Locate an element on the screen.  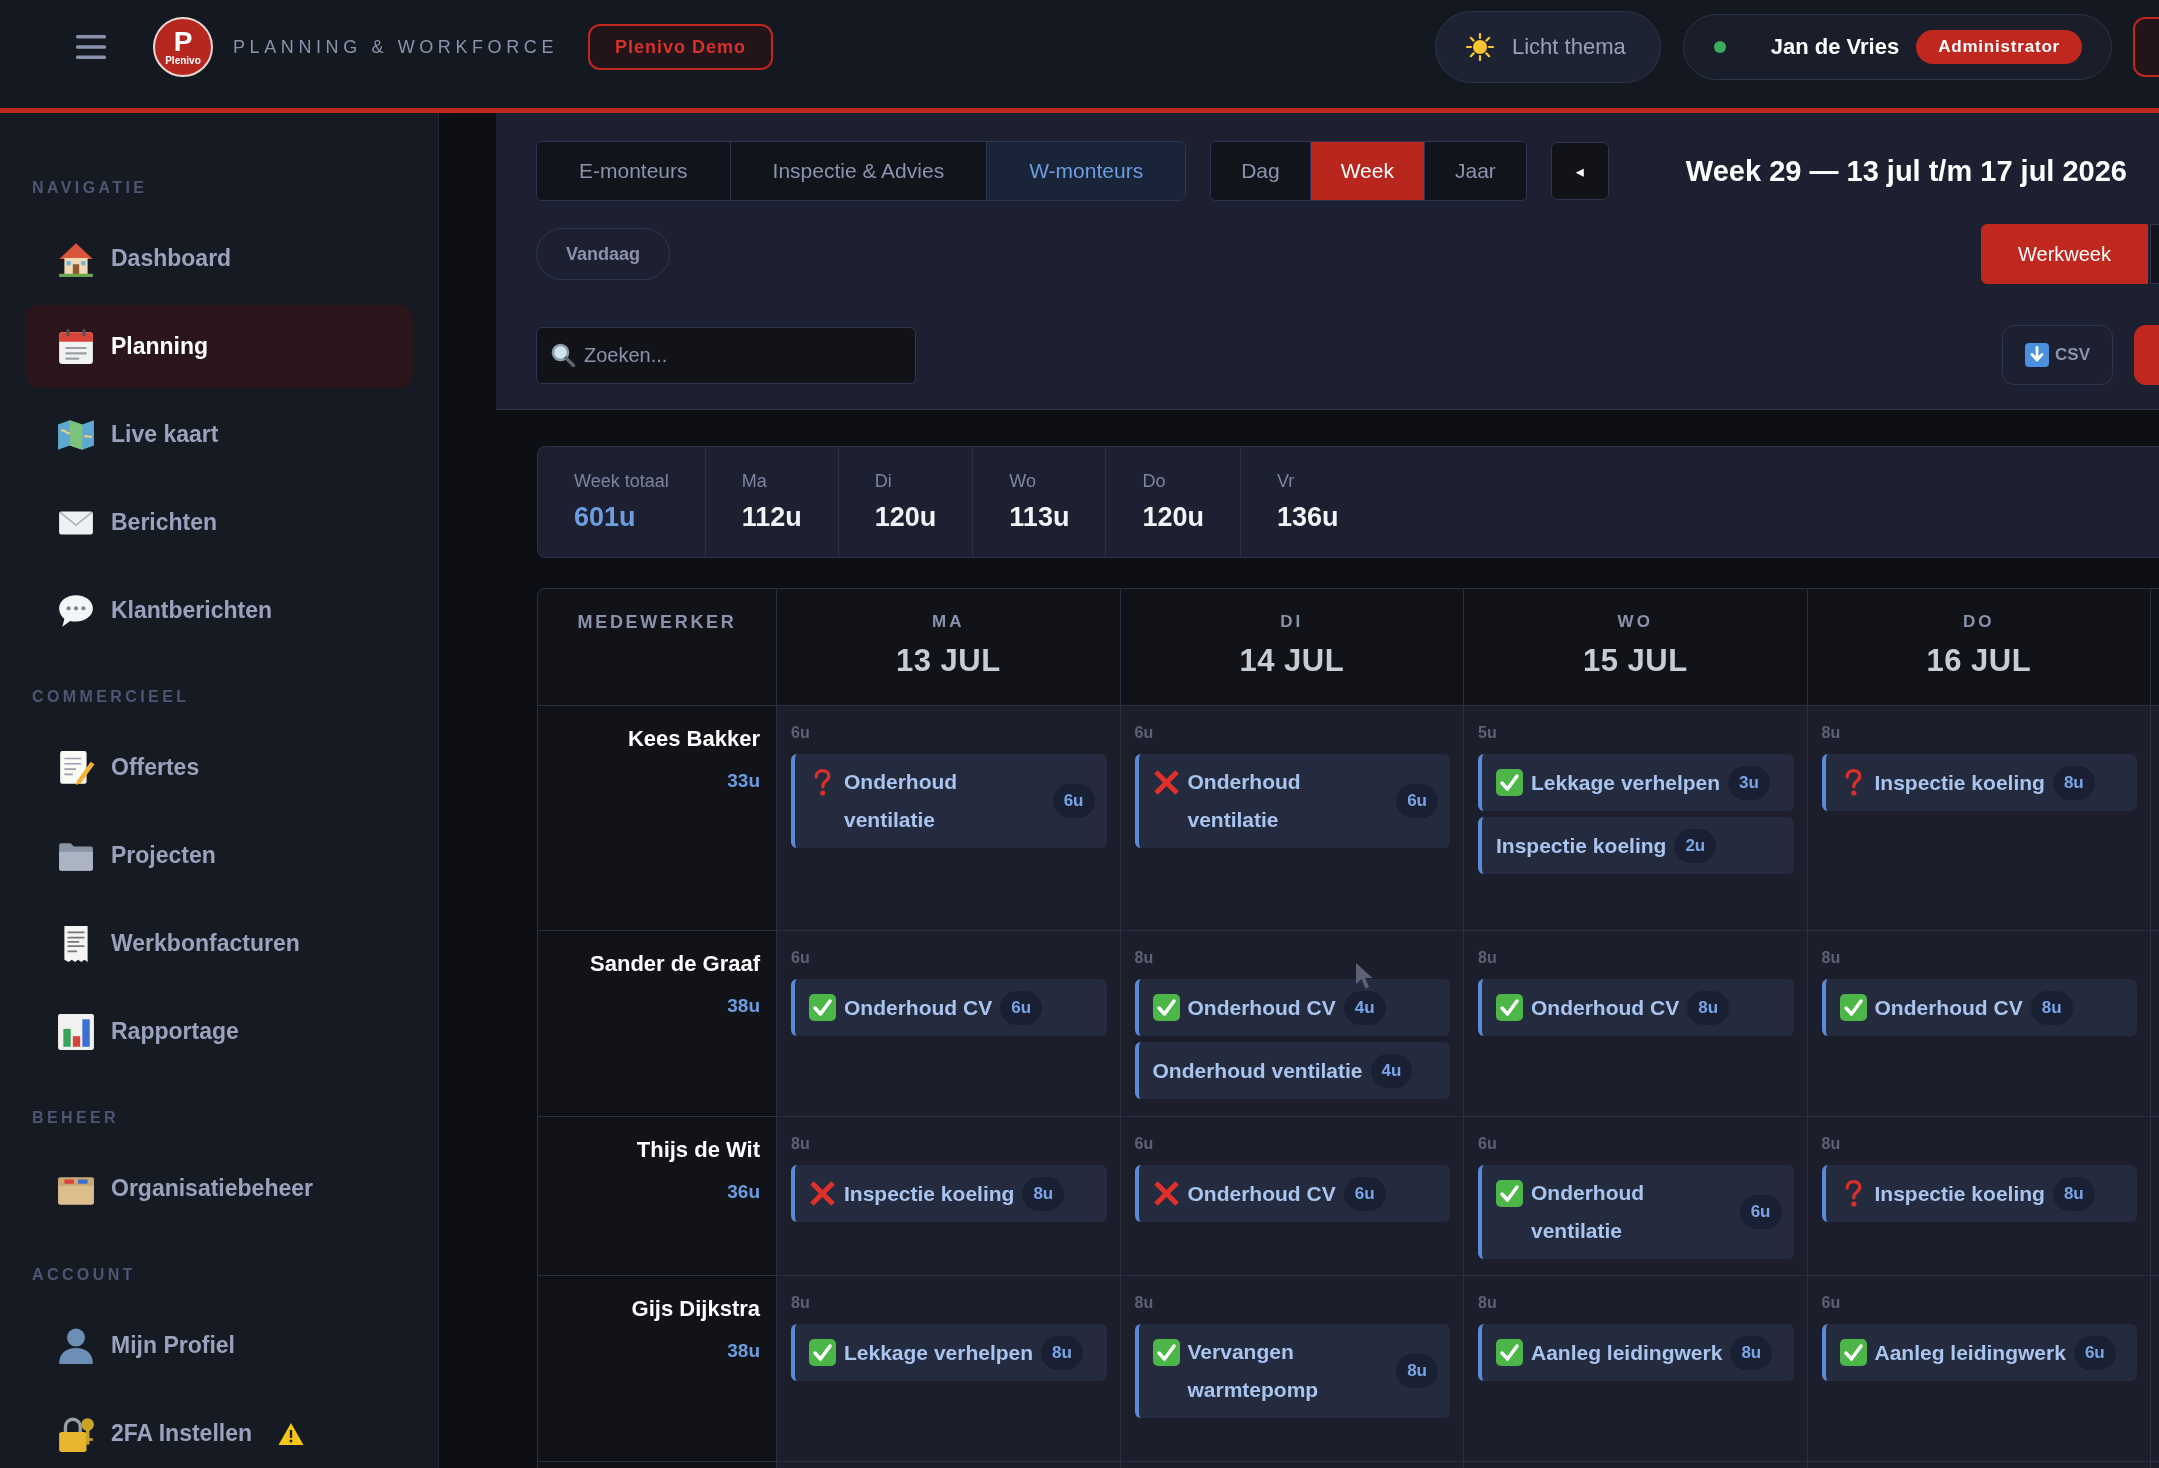
date-label: 15 JUL is located at coordinates (1635, 661).